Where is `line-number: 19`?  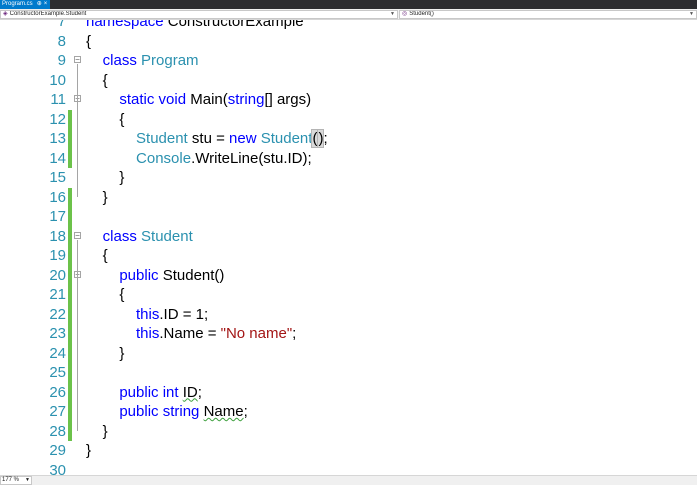 line-number: 19 is located at coordinates (57, 255).